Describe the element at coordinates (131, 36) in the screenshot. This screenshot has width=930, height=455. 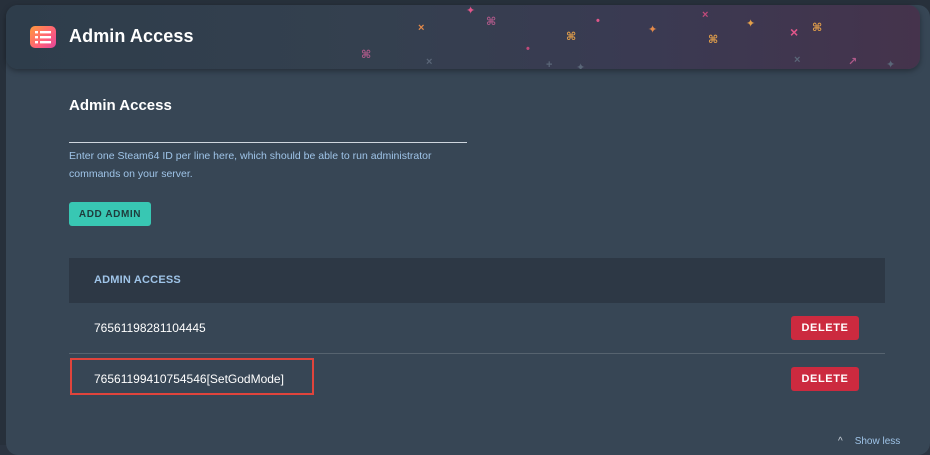
I see `card-title: Admin Access` at that location.